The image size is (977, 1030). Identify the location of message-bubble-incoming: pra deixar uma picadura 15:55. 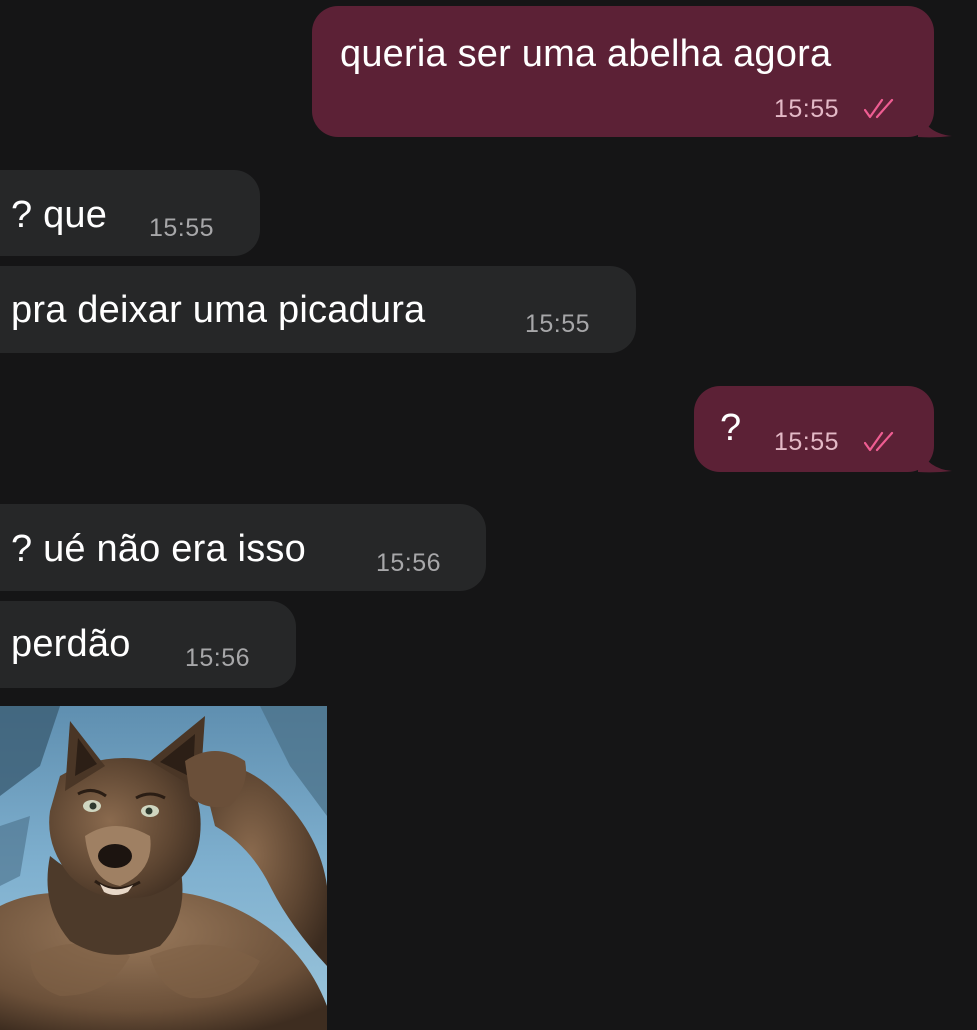
(318, 309).